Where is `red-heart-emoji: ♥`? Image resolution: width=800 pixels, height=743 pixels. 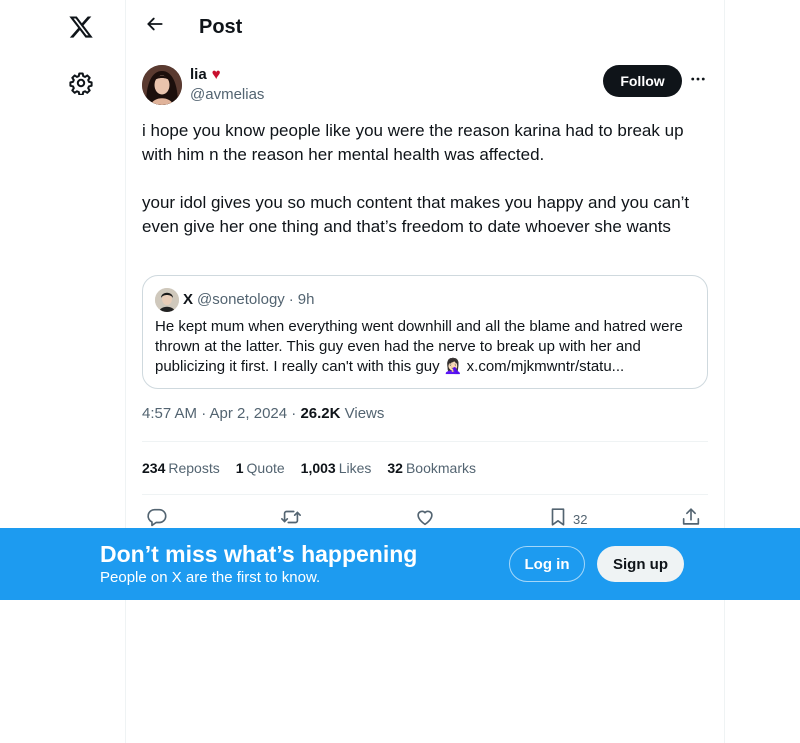 red-heart-emoji: ♥ is located at coordinates (216, 74).